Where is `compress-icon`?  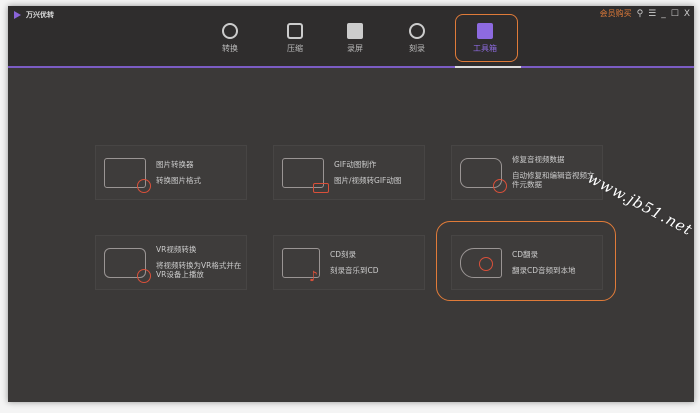
compress-icon is located at coordinates (295, 31).